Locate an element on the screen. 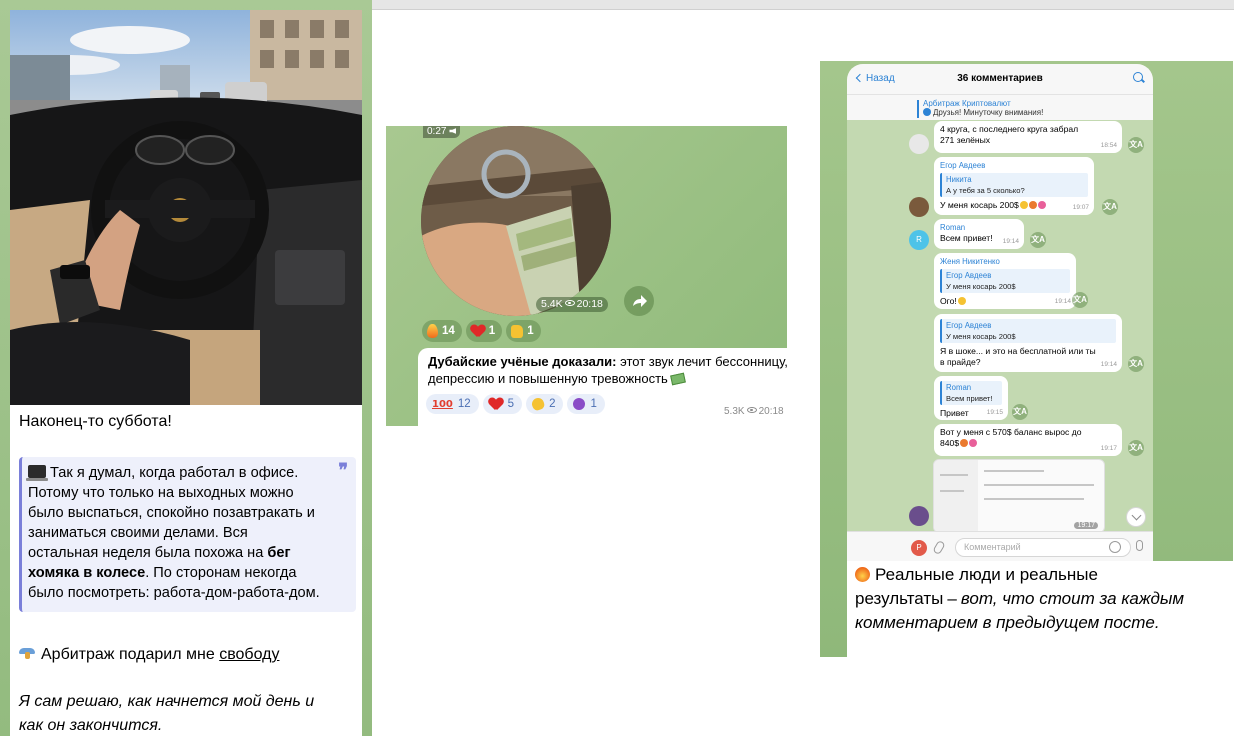  reply-text: У меня косарь 200$ is located at coordinates (981, 286).